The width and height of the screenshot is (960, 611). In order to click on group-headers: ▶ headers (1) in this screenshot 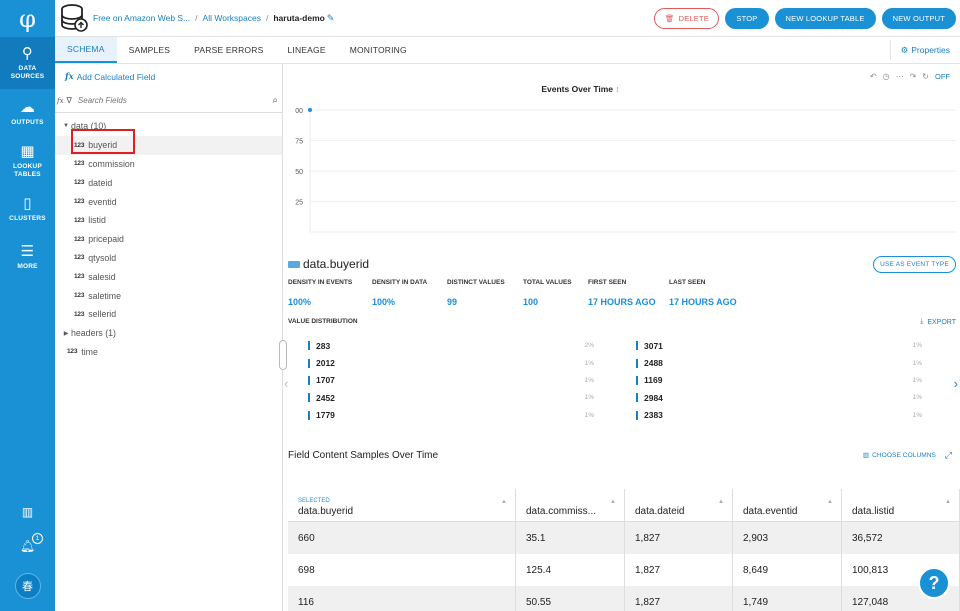, I will do `click(168, 333)`.